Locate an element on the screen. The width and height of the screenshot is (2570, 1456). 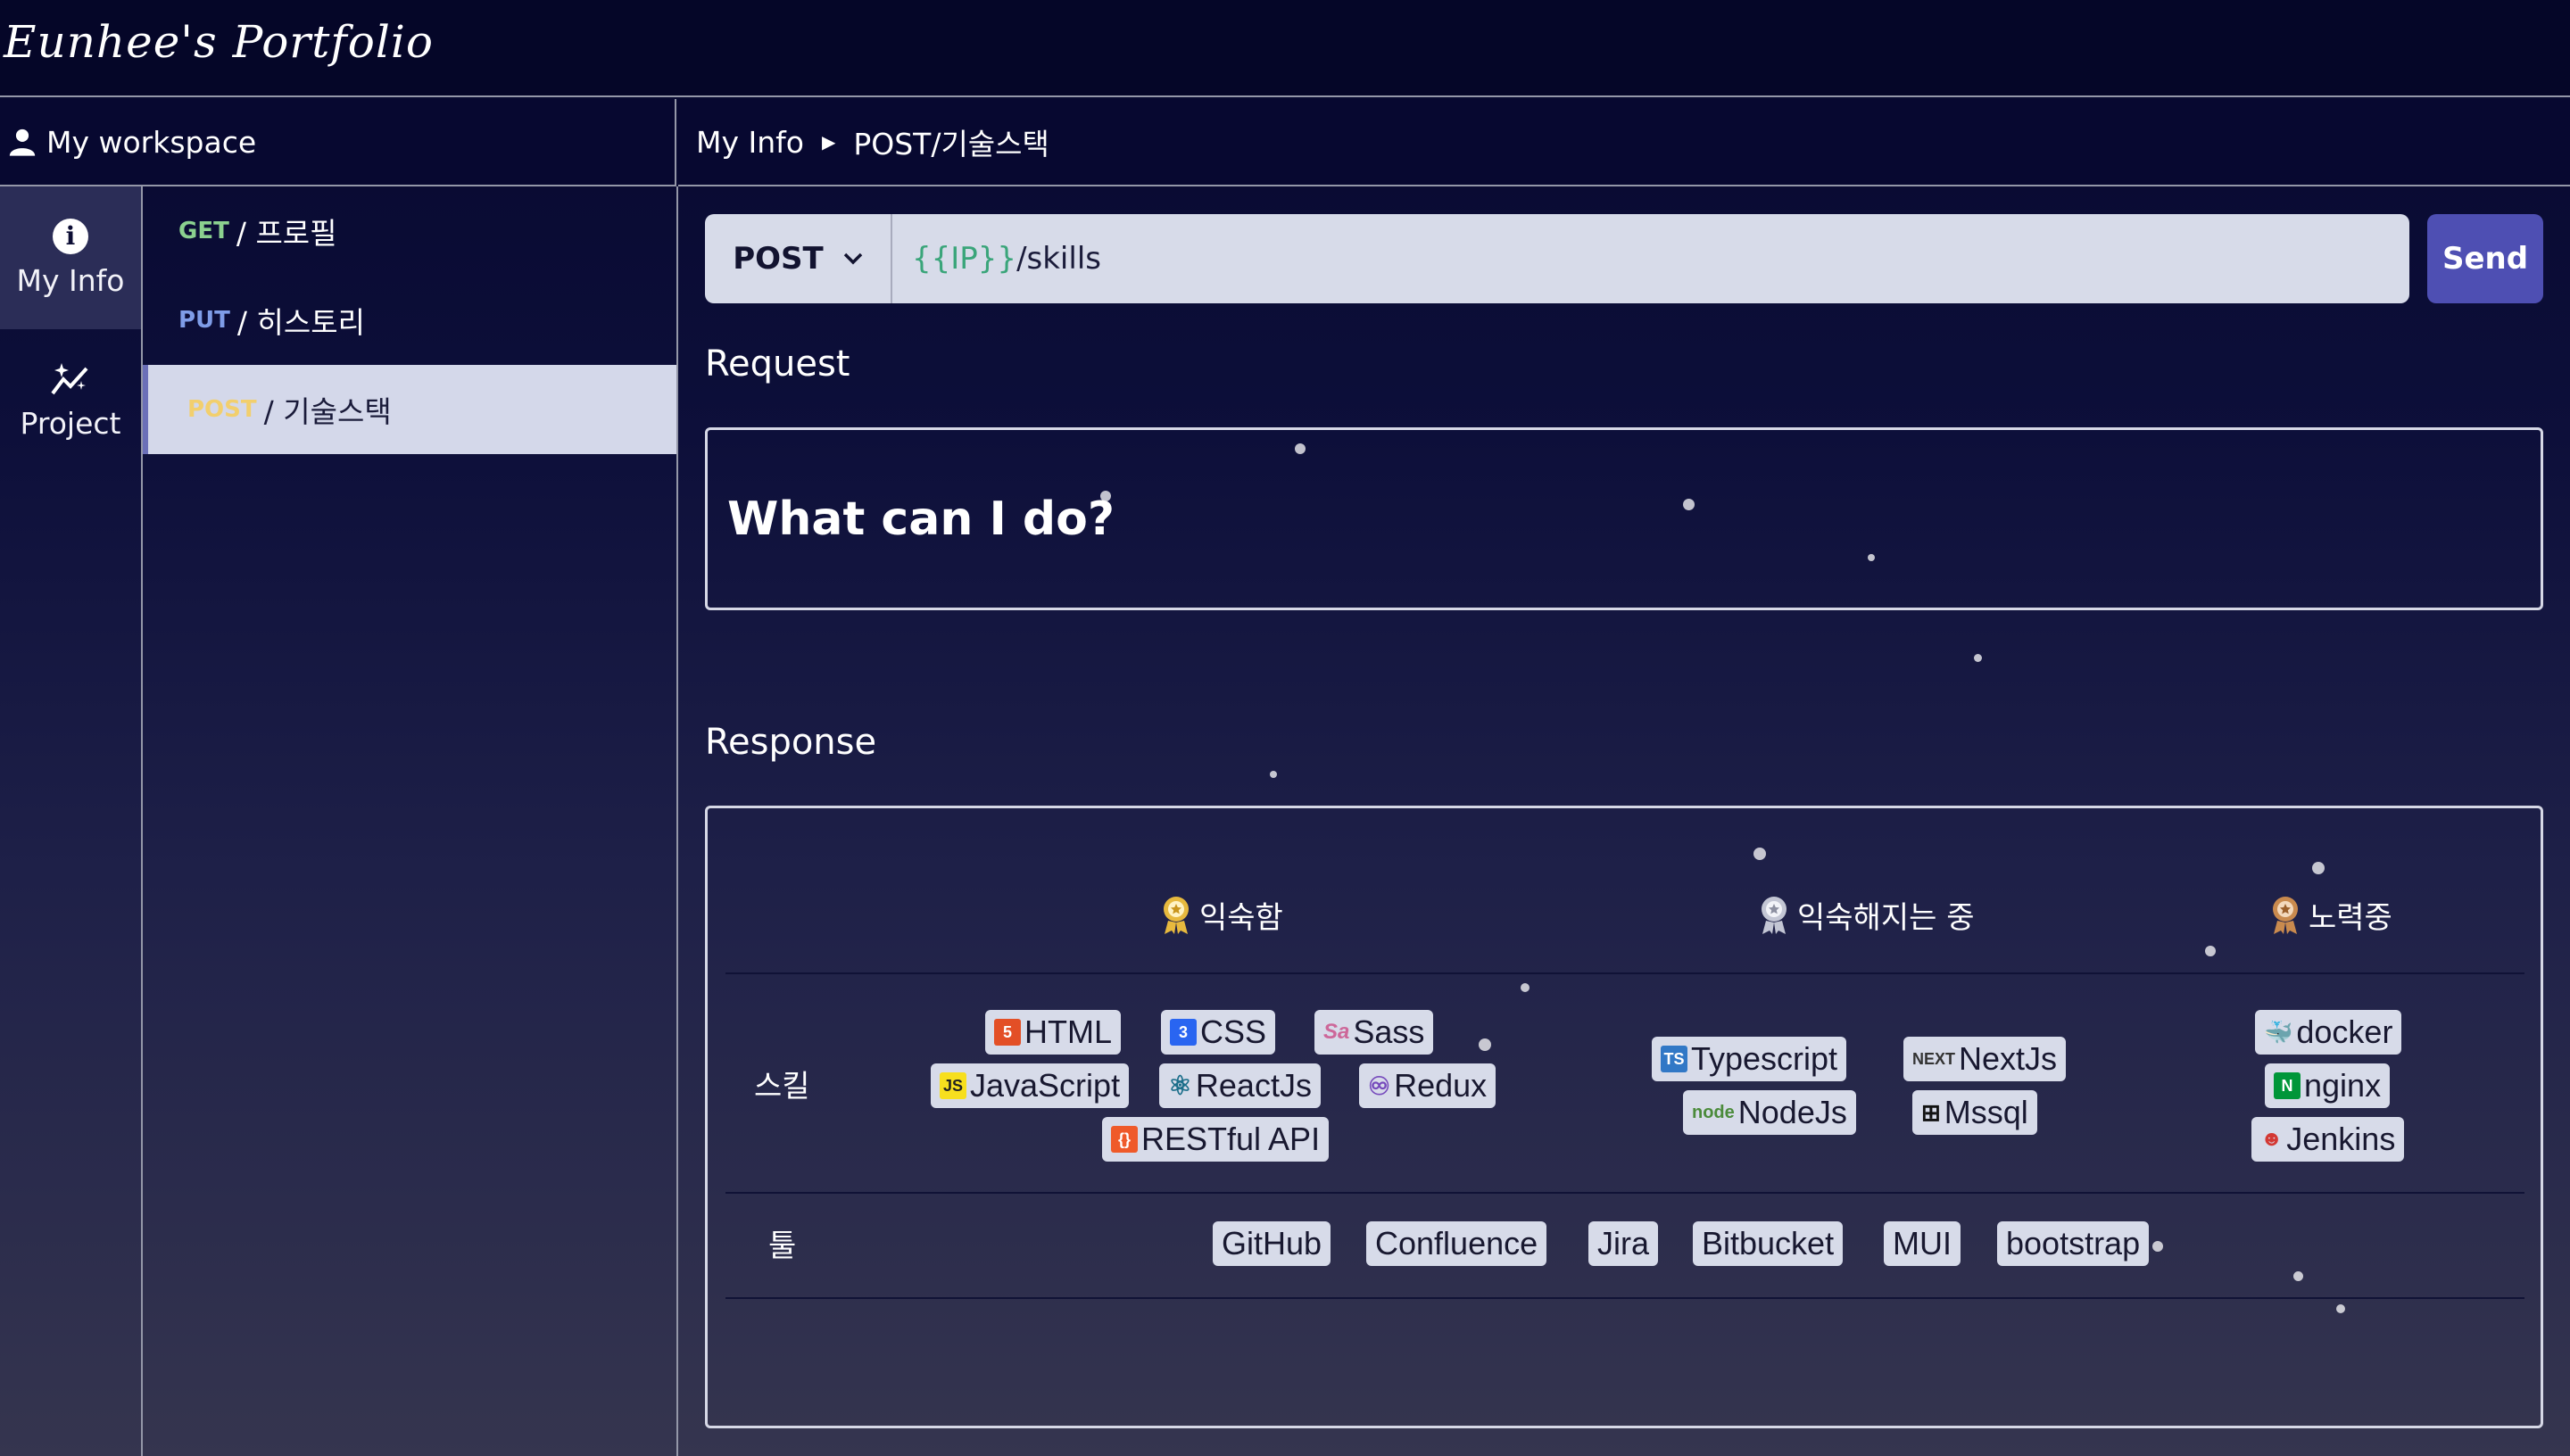
column-header-learning: 익숙해지는 중 is located at coordinates (1867, 915).